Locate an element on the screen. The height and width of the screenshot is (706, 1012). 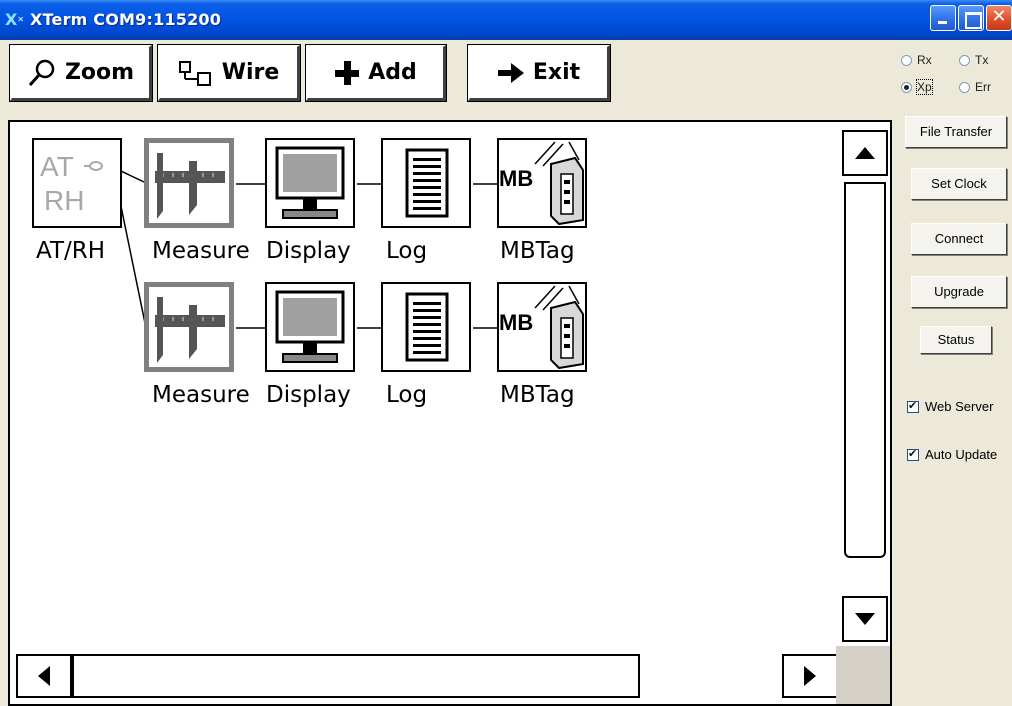
radio-xp: Xp is located at coordinates (917, 87).